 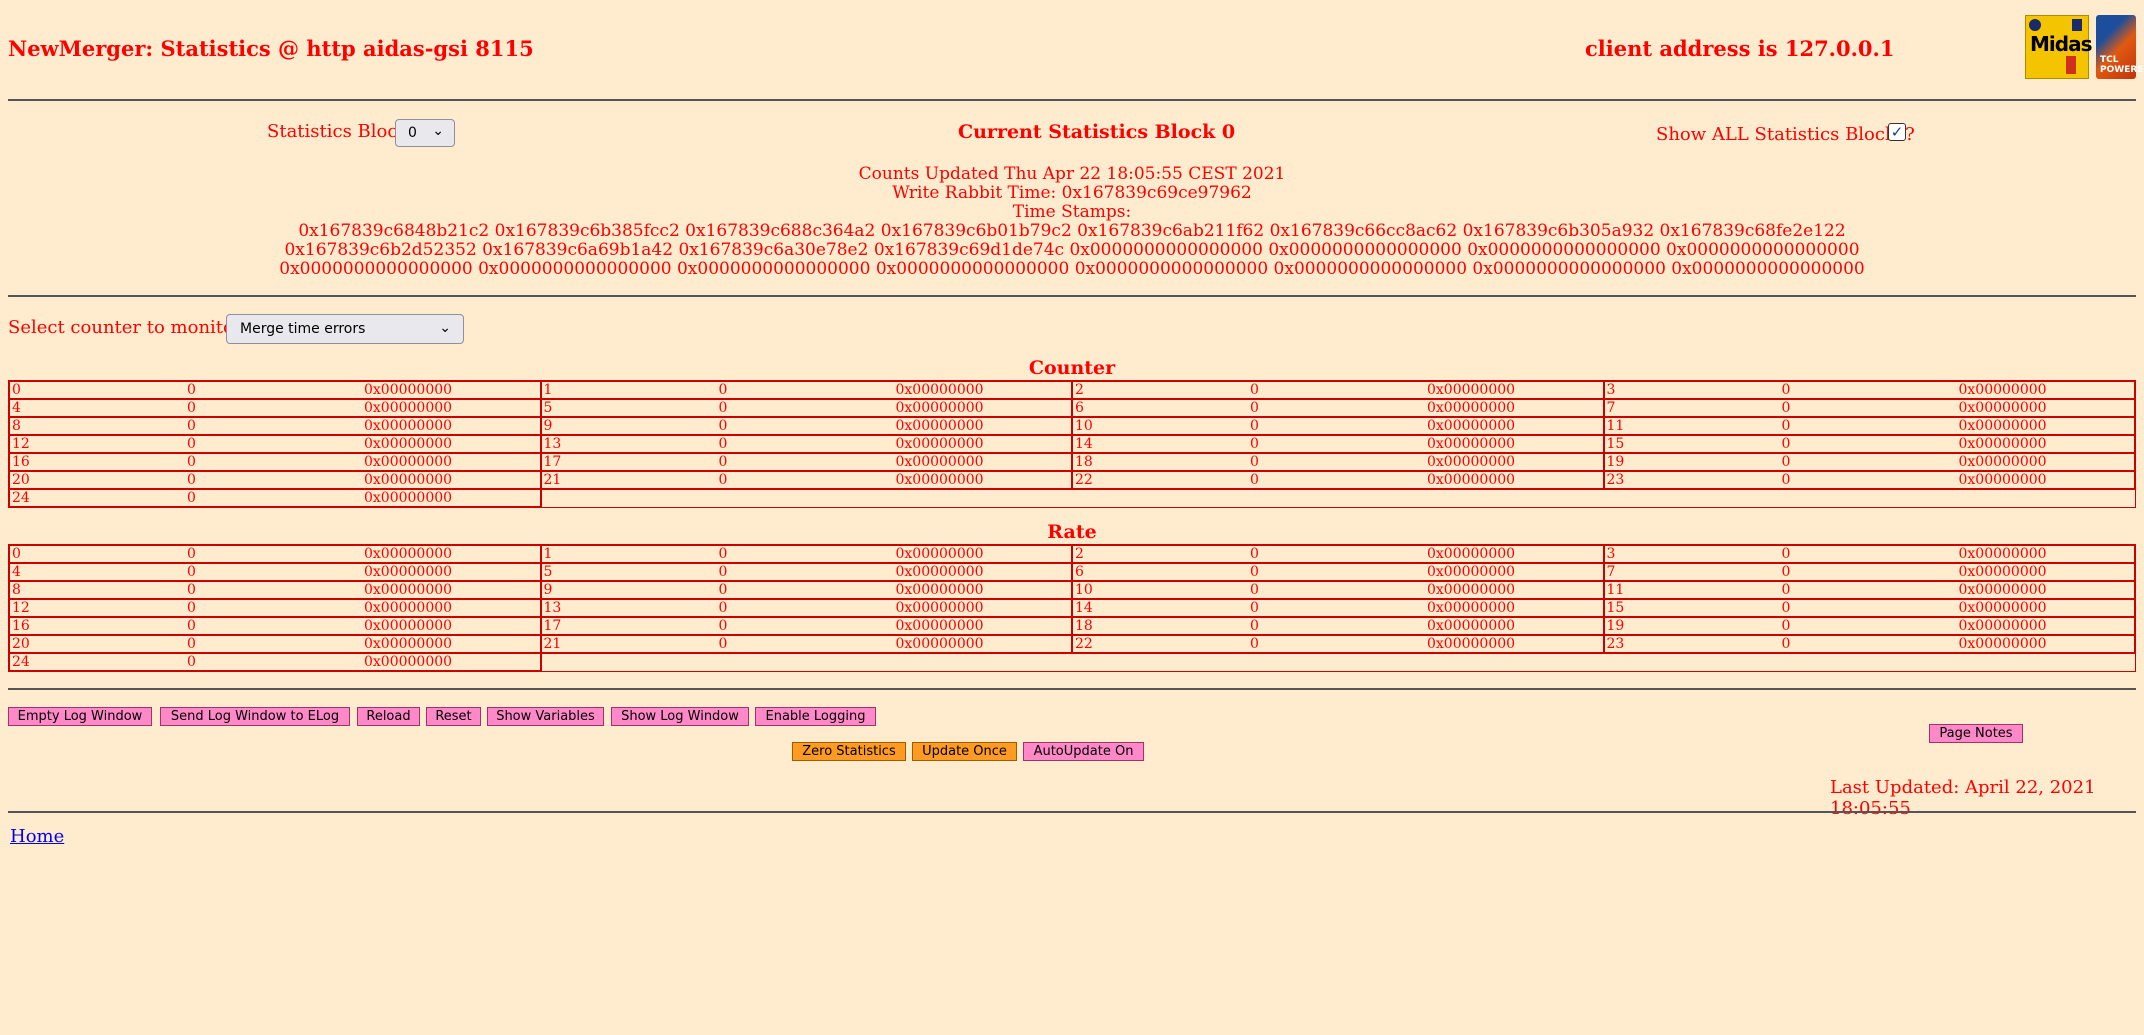 I want to click on table-cell: 2 0 0x00000000, so click(x=1338, y=390).